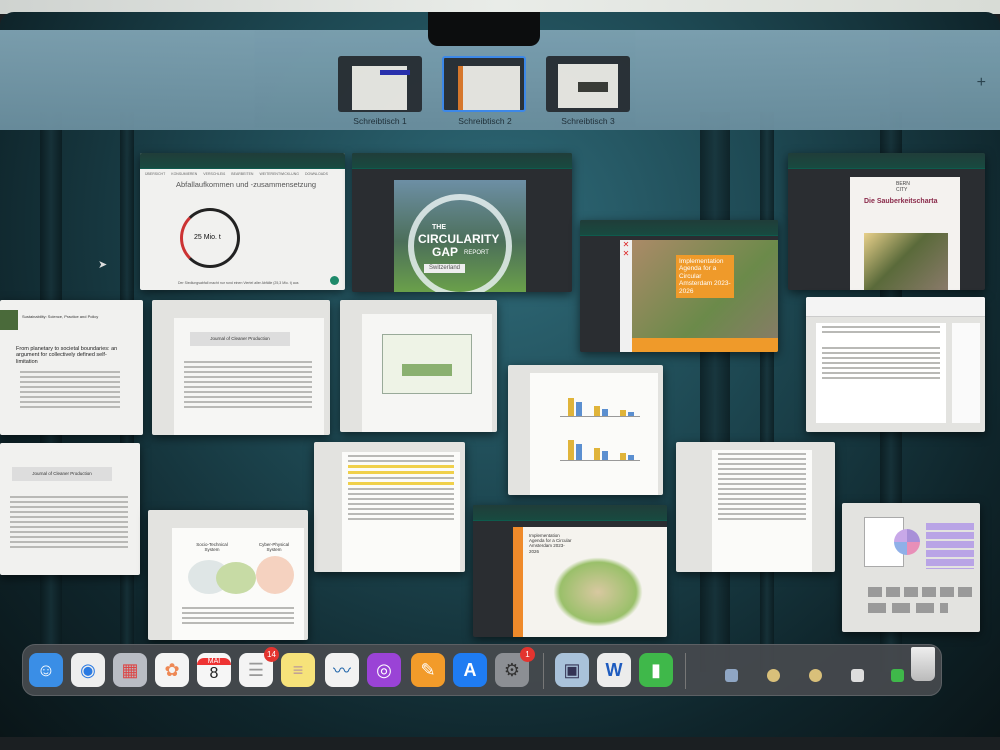  I want to click on trash-icon, so click(923, 664).